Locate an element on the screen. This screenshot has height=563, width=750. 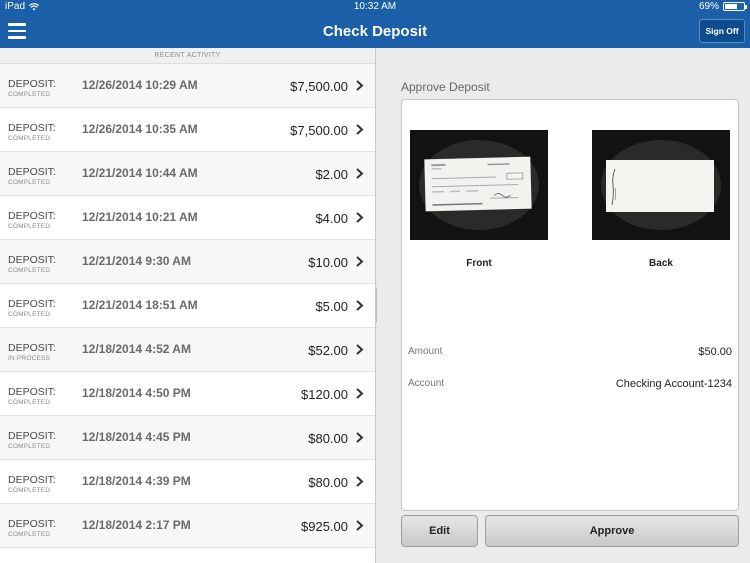
row-amount: $52.00 is located at coordinates (328, 350).